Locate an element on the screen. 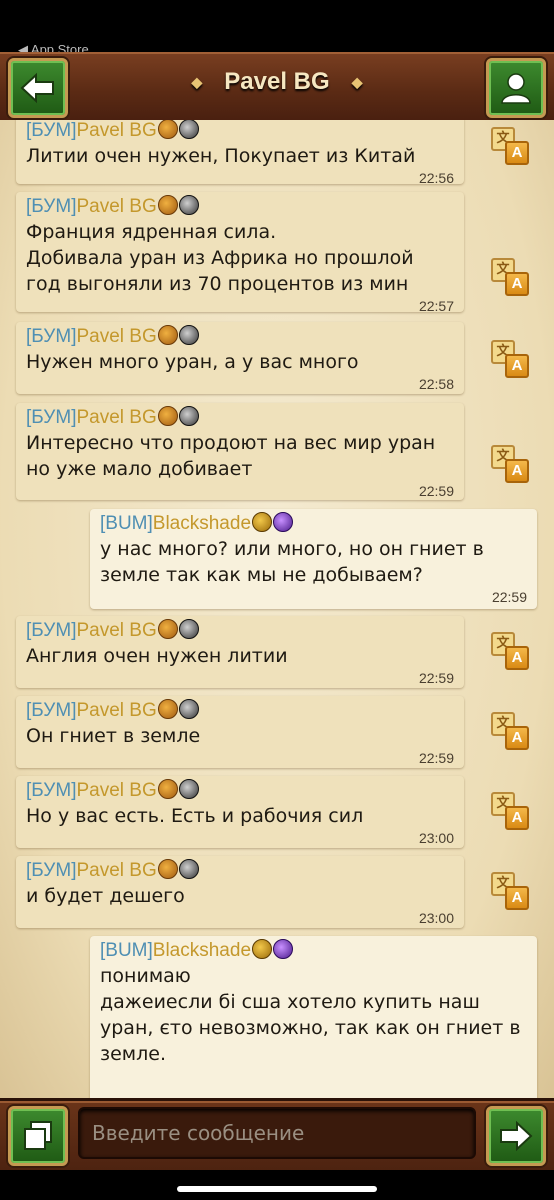  message-text: Литии очен нужен, Покупает из Китай is located at coordinates (221, 156).